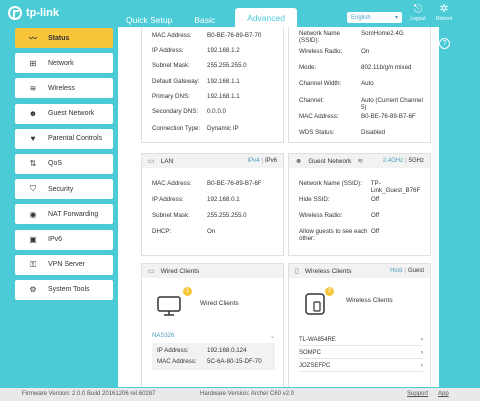 The image size is (480, 401). I want to click on sidebar-item-label: Parental Controls, so click(75, 139).